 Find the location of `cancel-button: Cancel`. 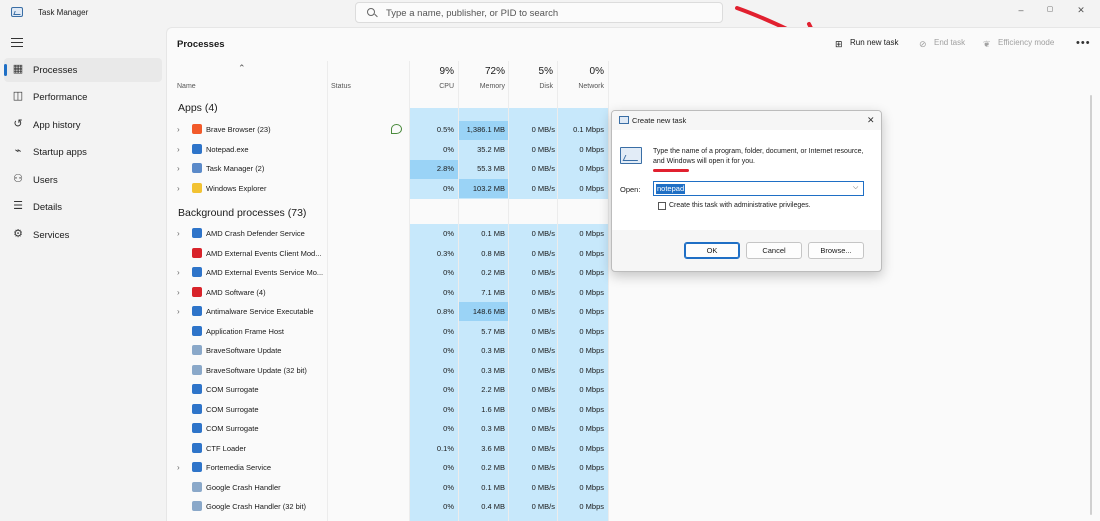

cancel-button: Cancel is located at coordinates (774, 250).